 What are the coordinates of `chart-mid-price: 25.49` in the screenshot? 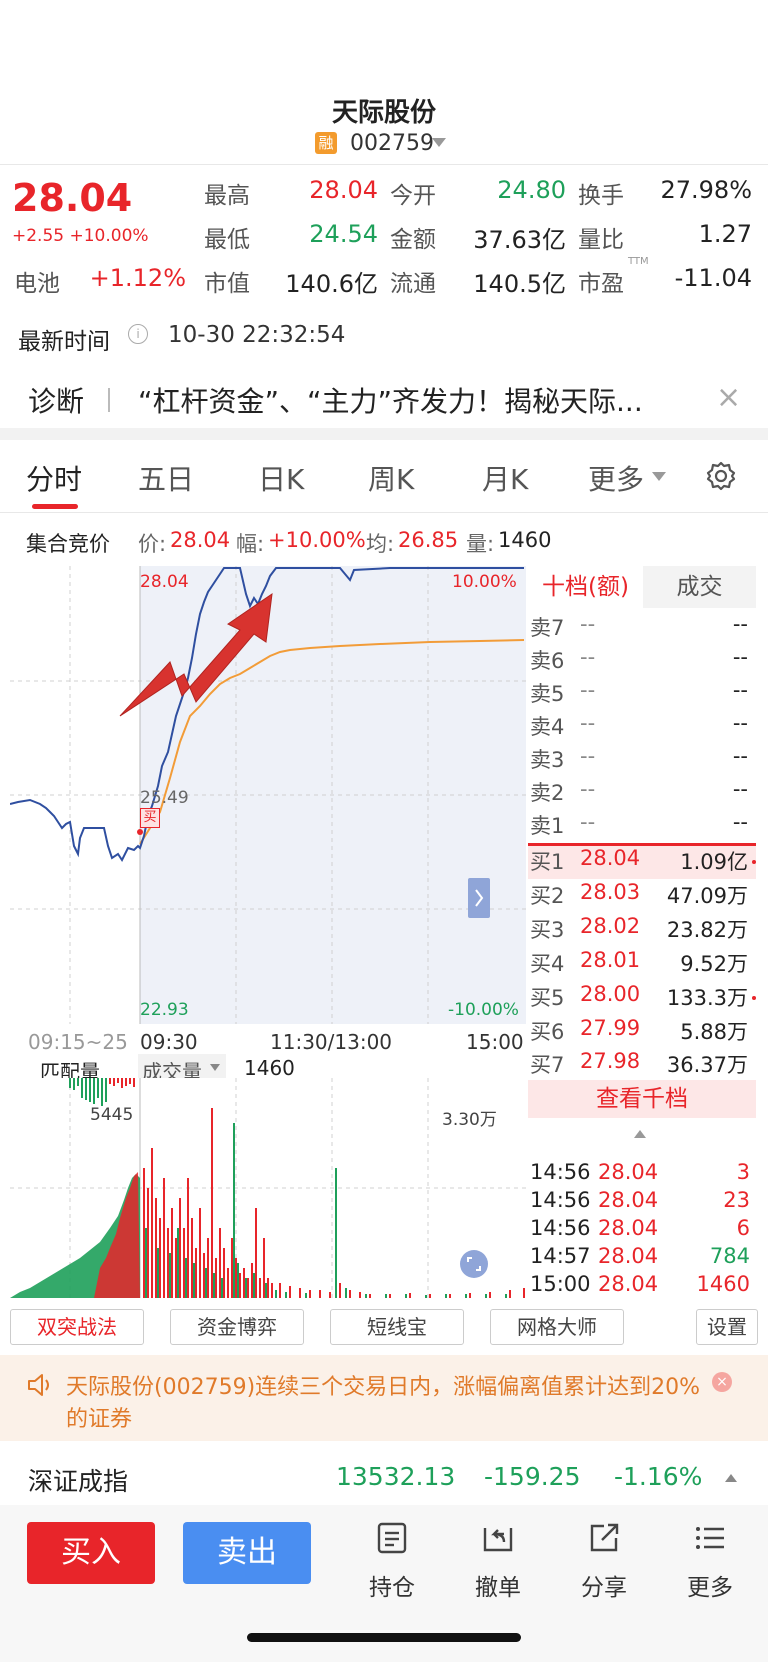 It's located at (164, 798).